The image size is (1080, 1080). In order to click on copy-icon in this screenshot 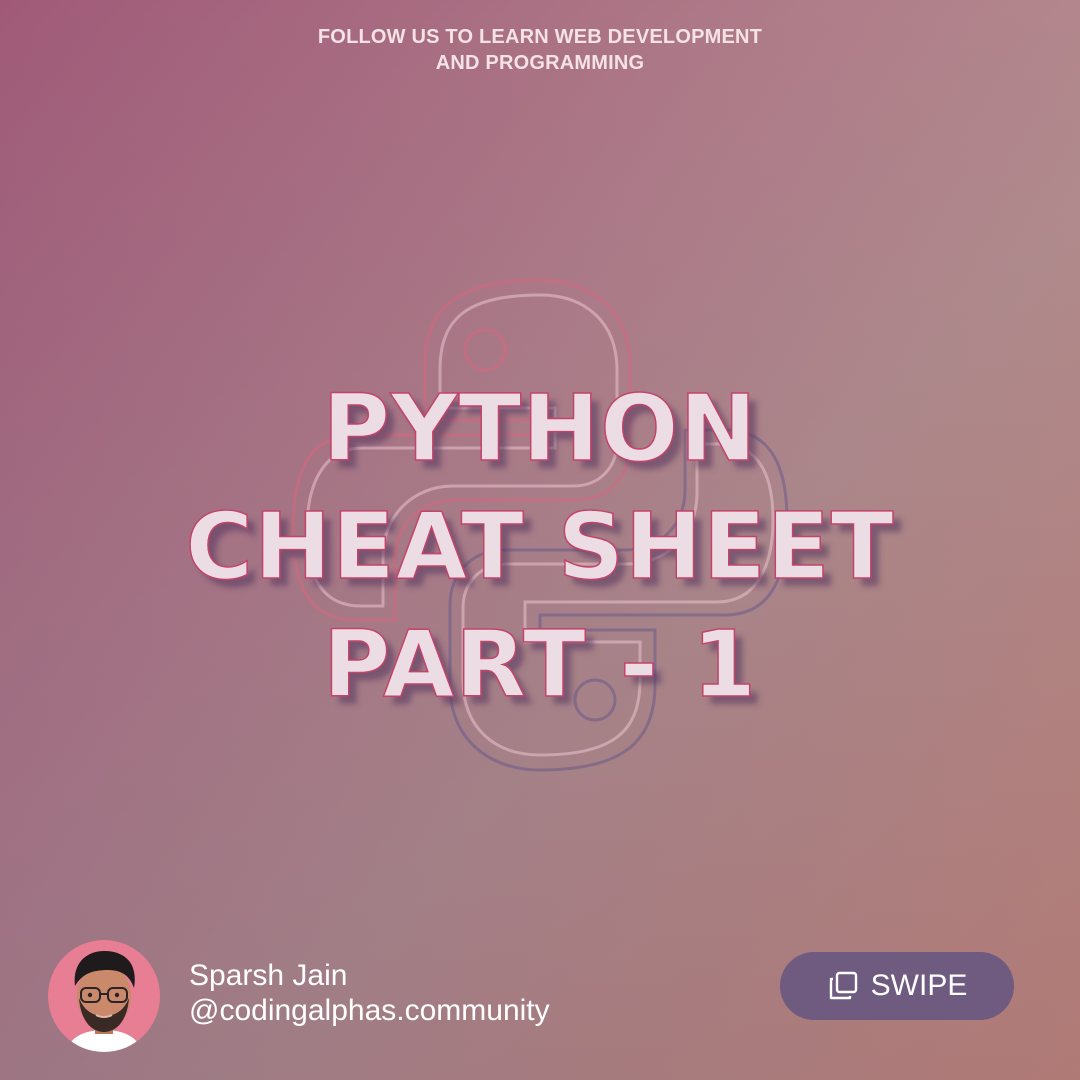, I will do `click(843, 986)`.